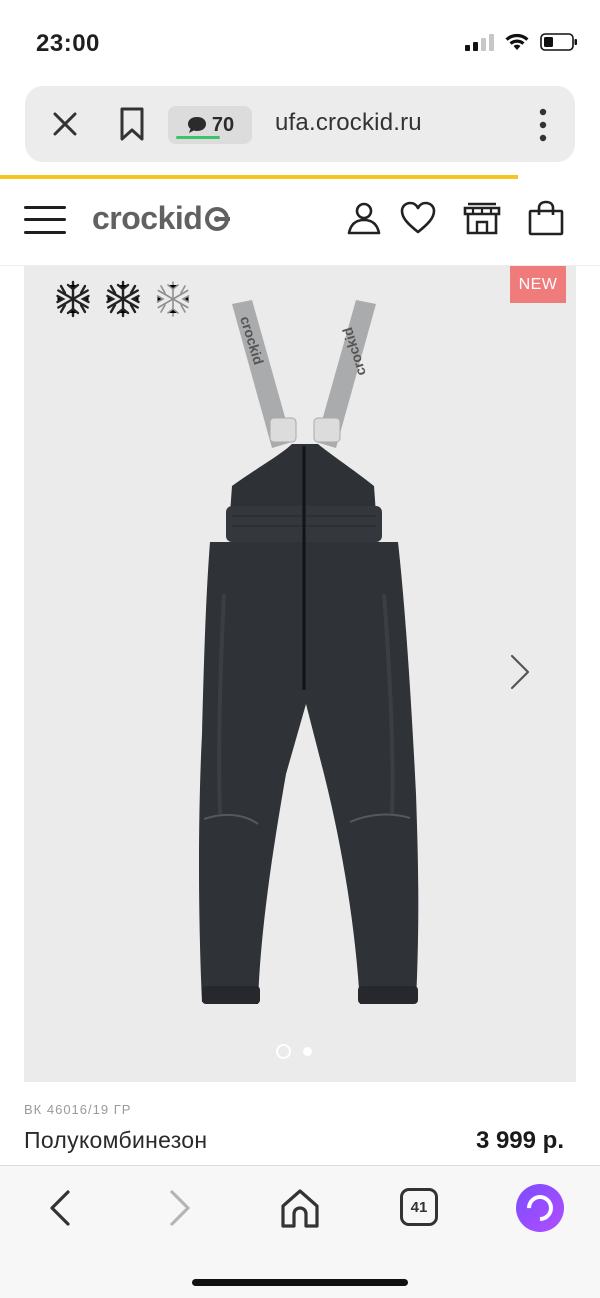 The image size is (600, 1298). I want to click on comments-indicator, so click(198, 137).